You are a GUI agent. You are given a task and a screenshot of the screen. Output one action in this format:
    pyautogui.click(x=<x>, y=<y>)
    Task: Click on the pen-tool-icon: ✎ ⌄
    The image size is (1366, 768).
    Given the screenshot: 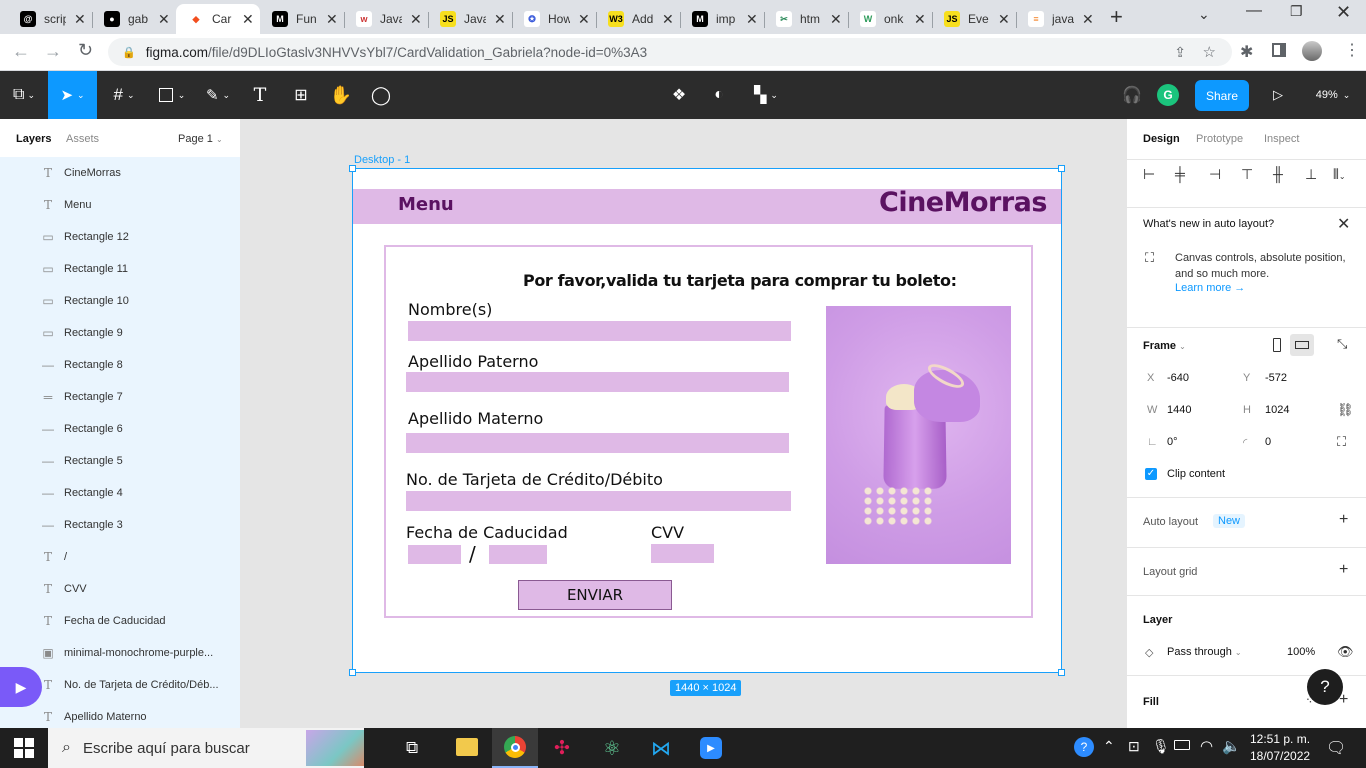 What is the action you would take?
    pyautogui.click(x=218, y=95)
    